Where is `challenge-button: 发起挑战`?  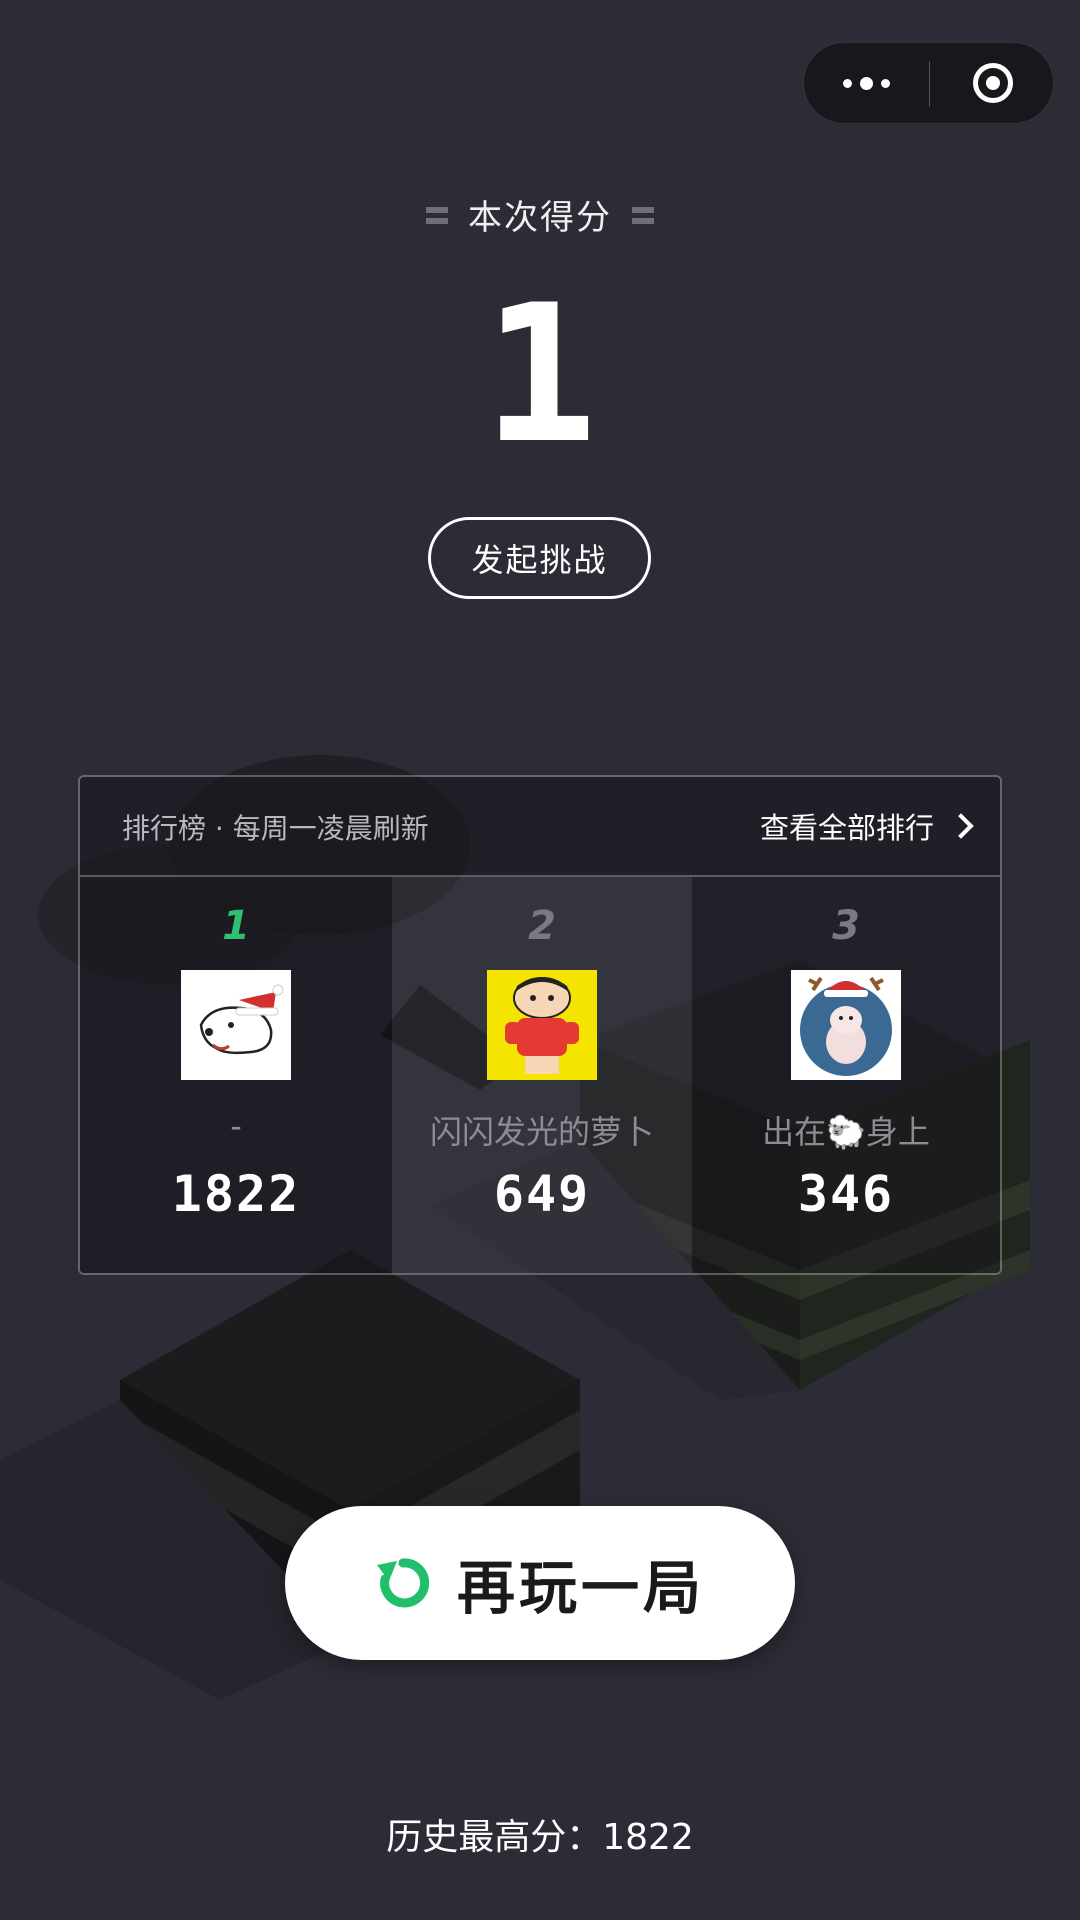
challenge-button: 发起挑战 is located at coordinates (539, 558).